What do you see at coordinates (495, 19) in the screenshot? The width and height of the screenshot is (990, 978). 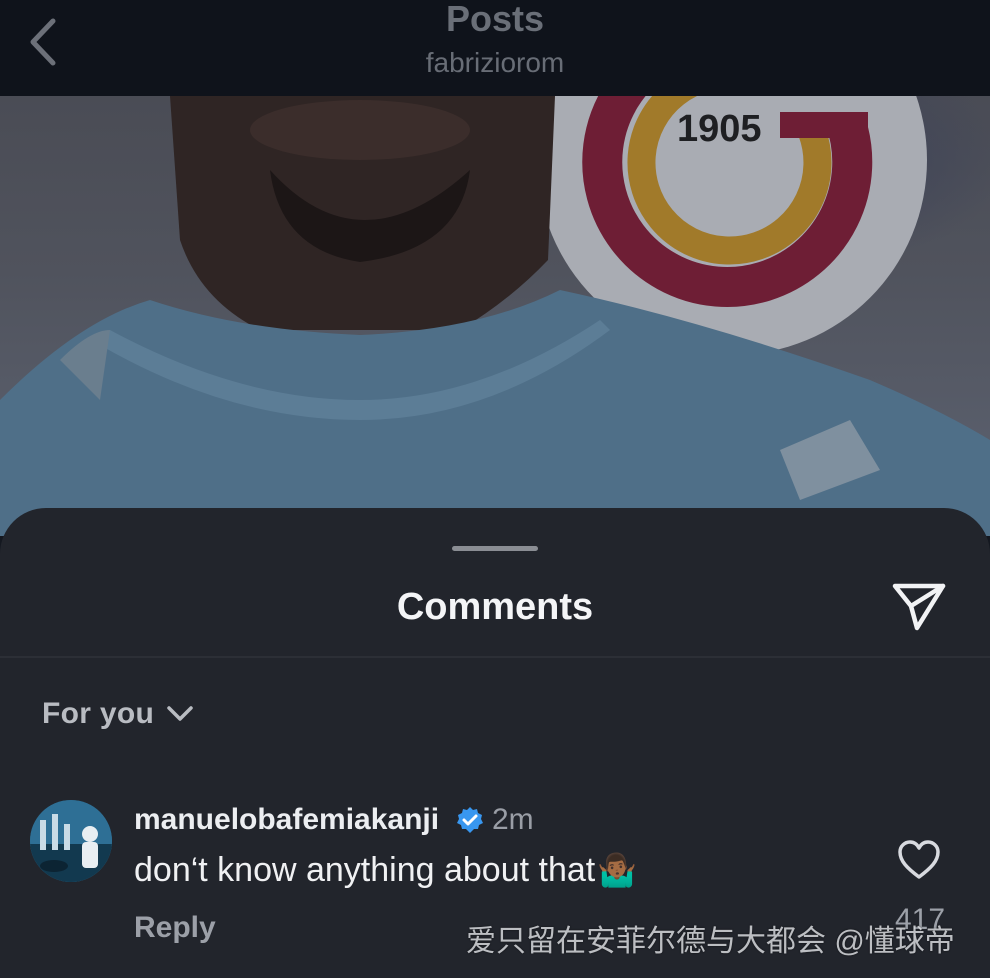 I see `page-title: Posts` at bounding box center [495, 19].